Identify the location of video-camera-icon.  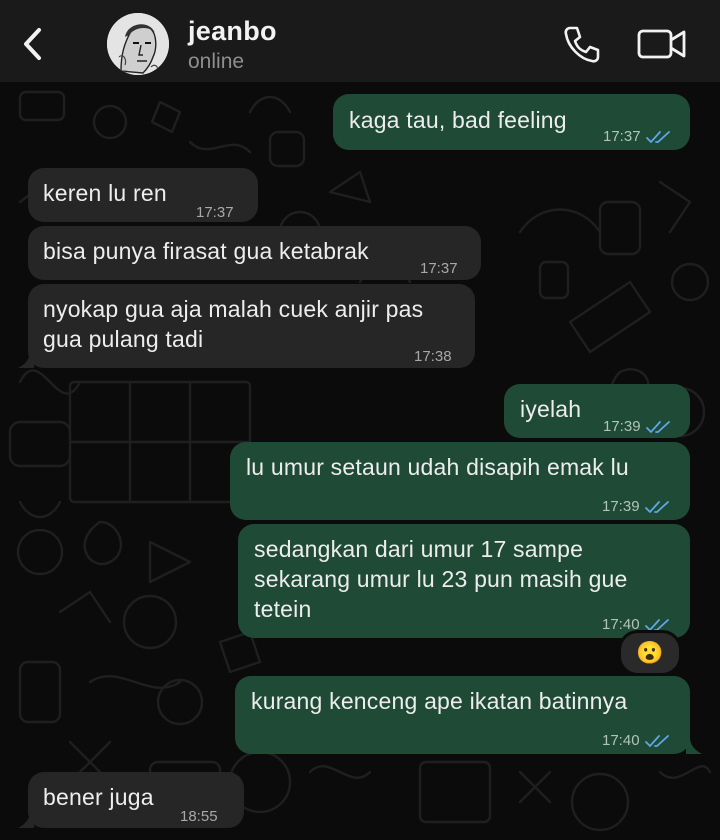
(661, 44).